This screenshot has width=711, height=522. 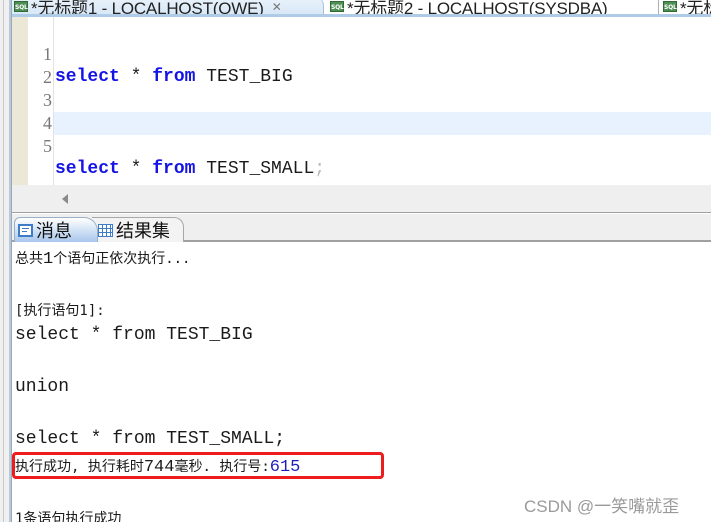 What do you see at coordinates (198, 465) in the screenshot?
I see `highlight-annotation-box` at bounding box center [198, 465].